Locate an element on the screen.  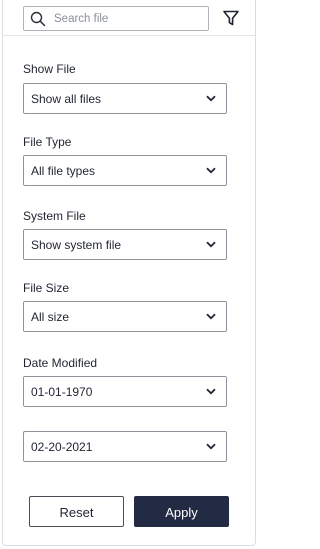
file-size-label: File Size is located at coordinates (46, 288).